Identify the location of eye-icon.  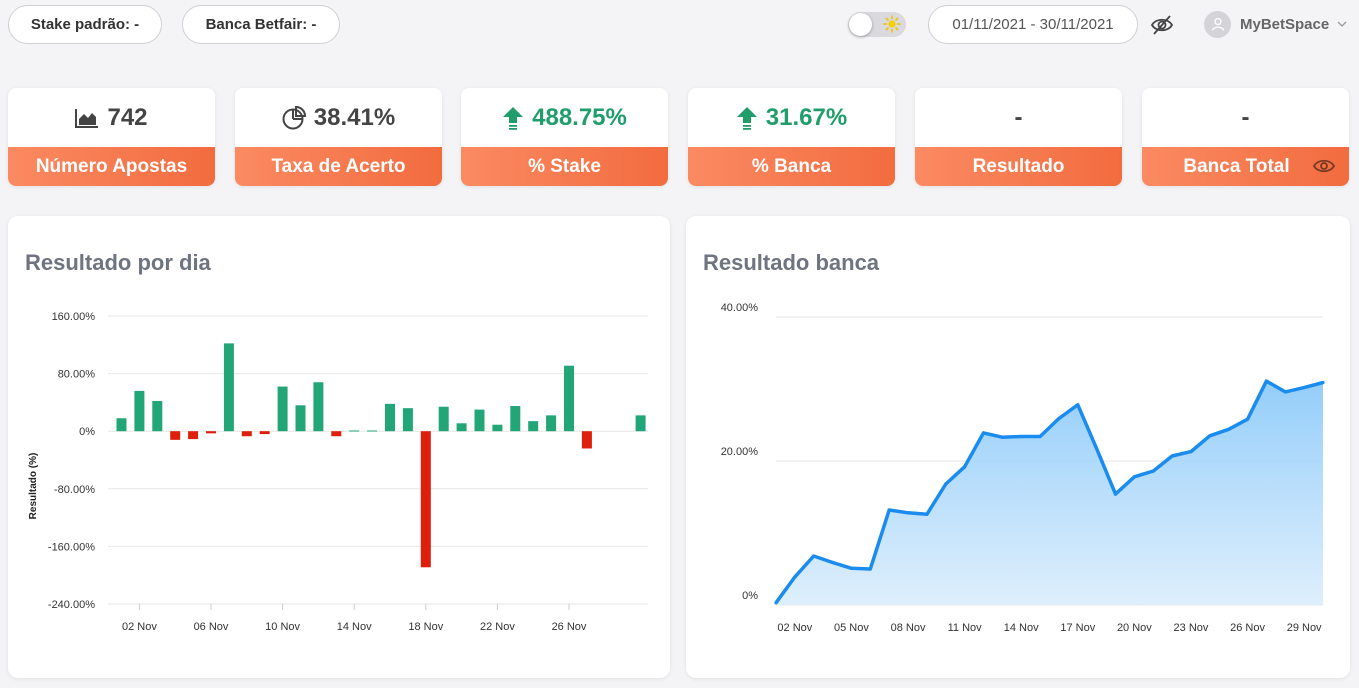
(1324, 166).